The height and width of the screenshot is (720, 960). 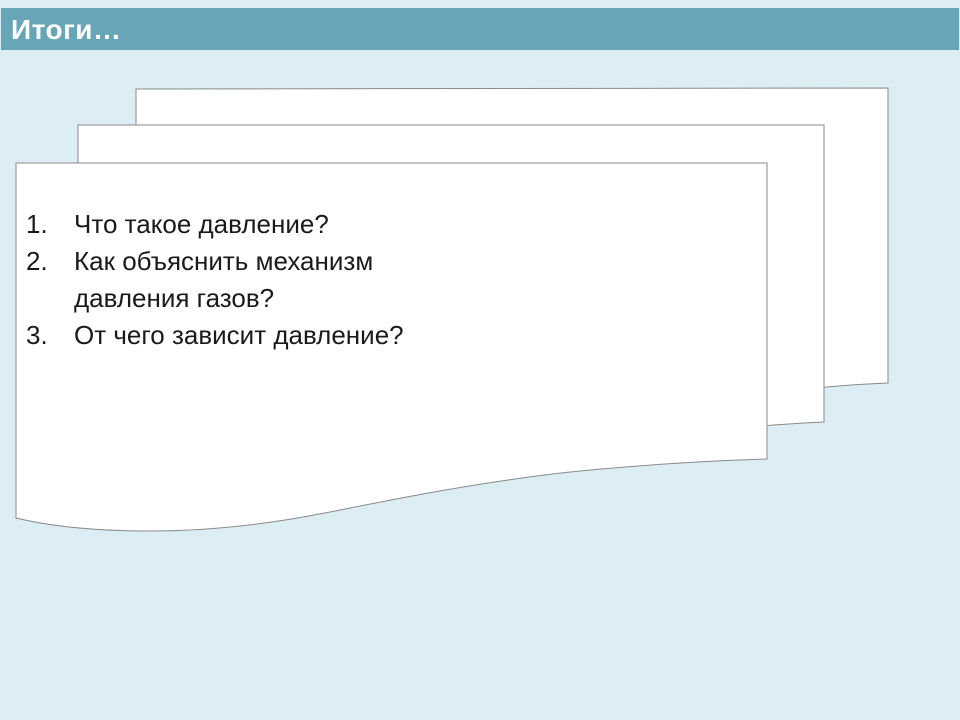 What do you see at coordinates (37, 335) in the screenshot?
I see `list-item-number: 3.` at bounding box center [37, 335].